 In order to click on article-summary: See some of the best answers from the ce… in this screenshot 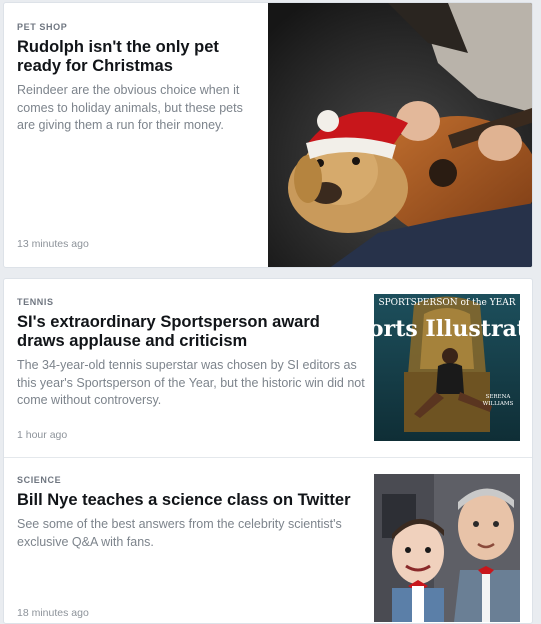, I will do `click(179, 533)`.